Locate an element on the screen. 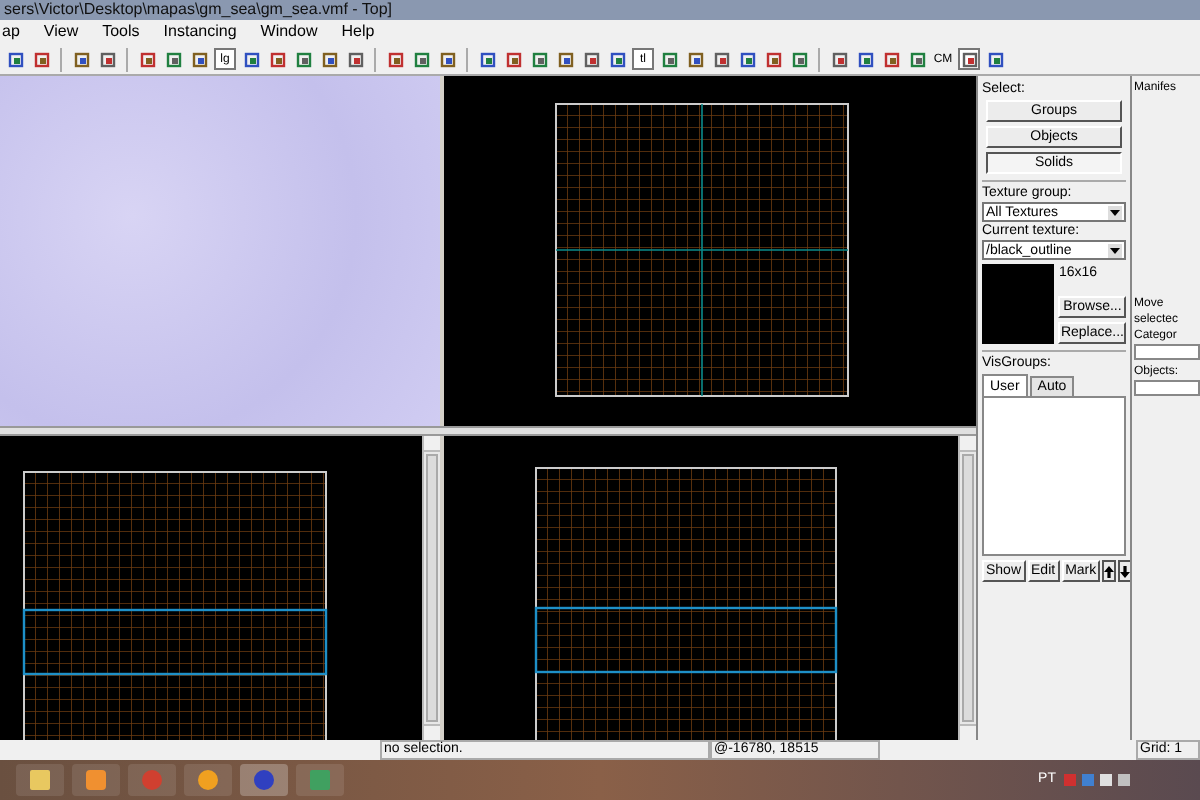 This screenshot has height=800, width=1200. menu-item: Instancing is located at coordinates (200, 32).